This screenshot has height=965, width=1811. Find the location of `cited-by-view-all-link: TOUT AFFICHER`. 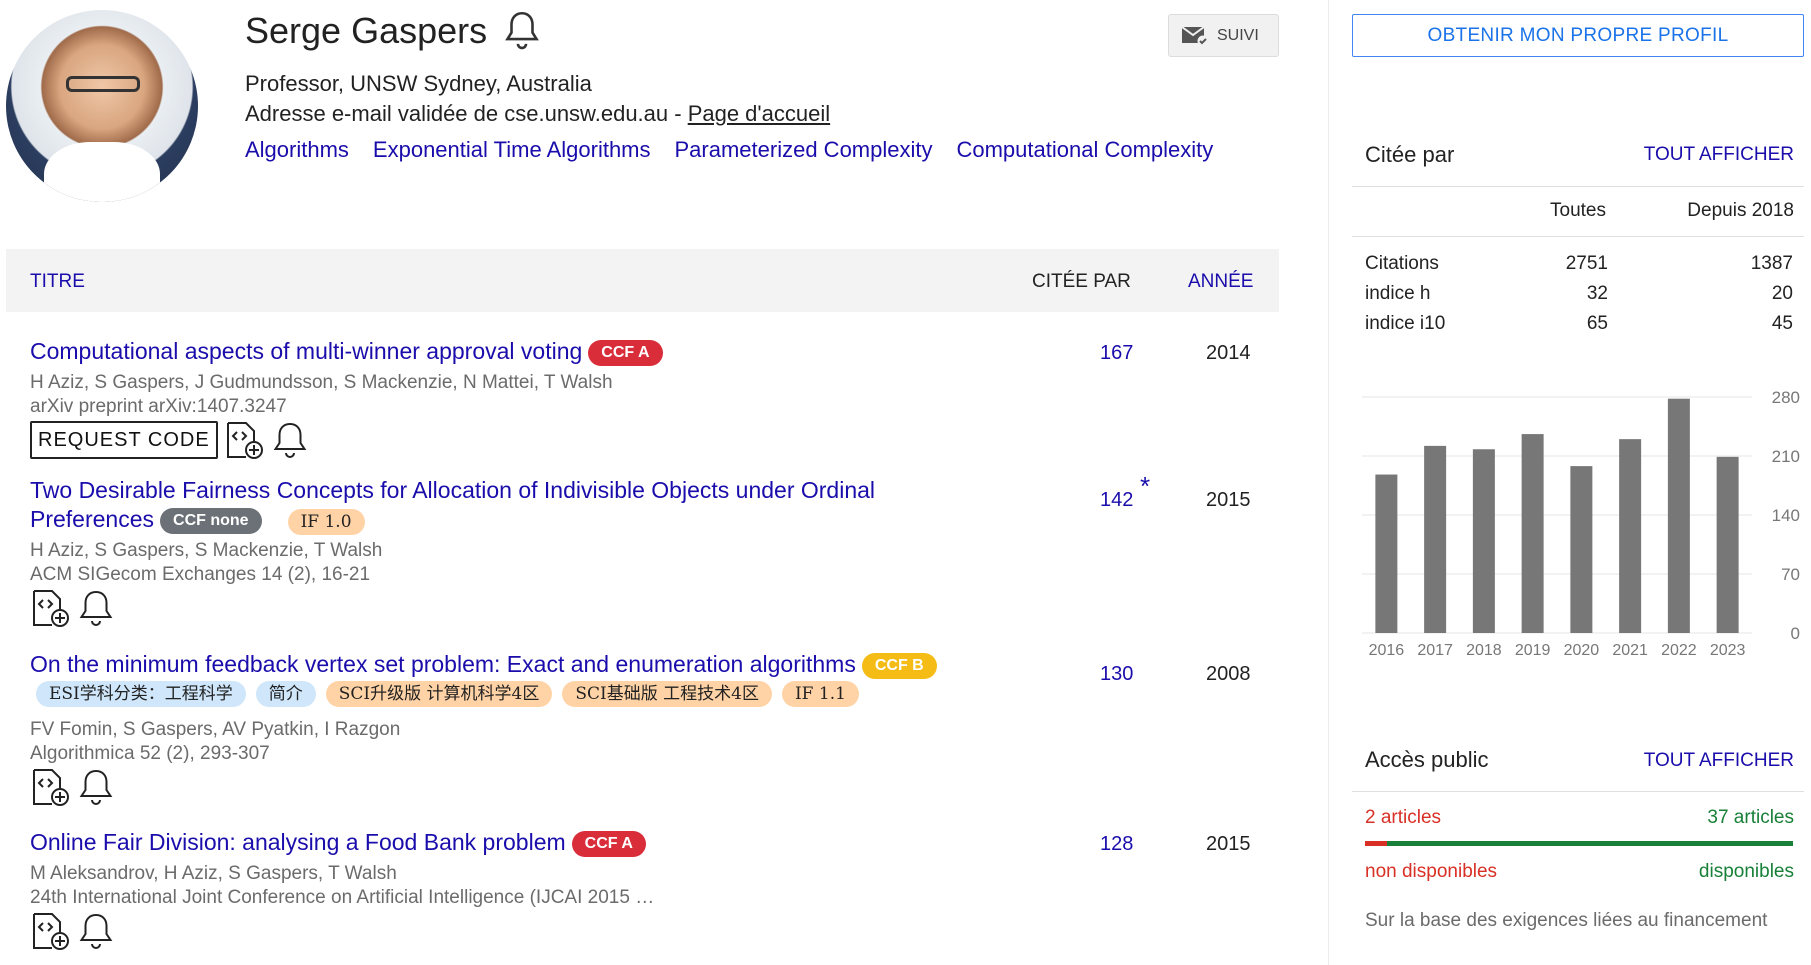

cited-by-view-all-link: TOUT AFFICHER is located at coordinates (1719, 155).